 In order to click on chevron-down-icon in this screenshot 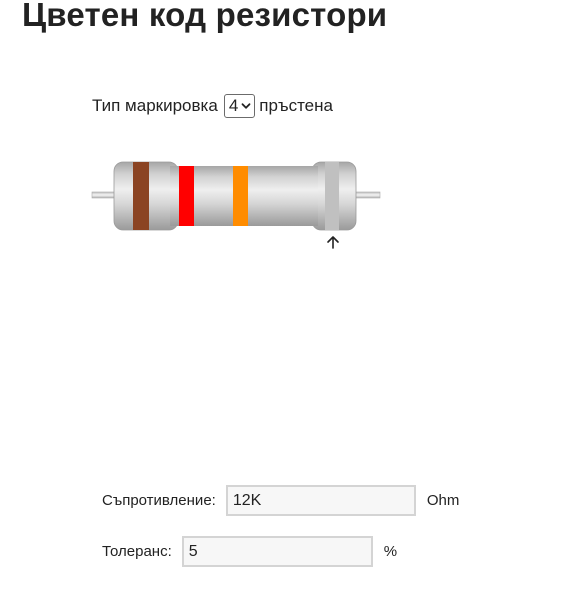, I will do `click(246, 106)`.